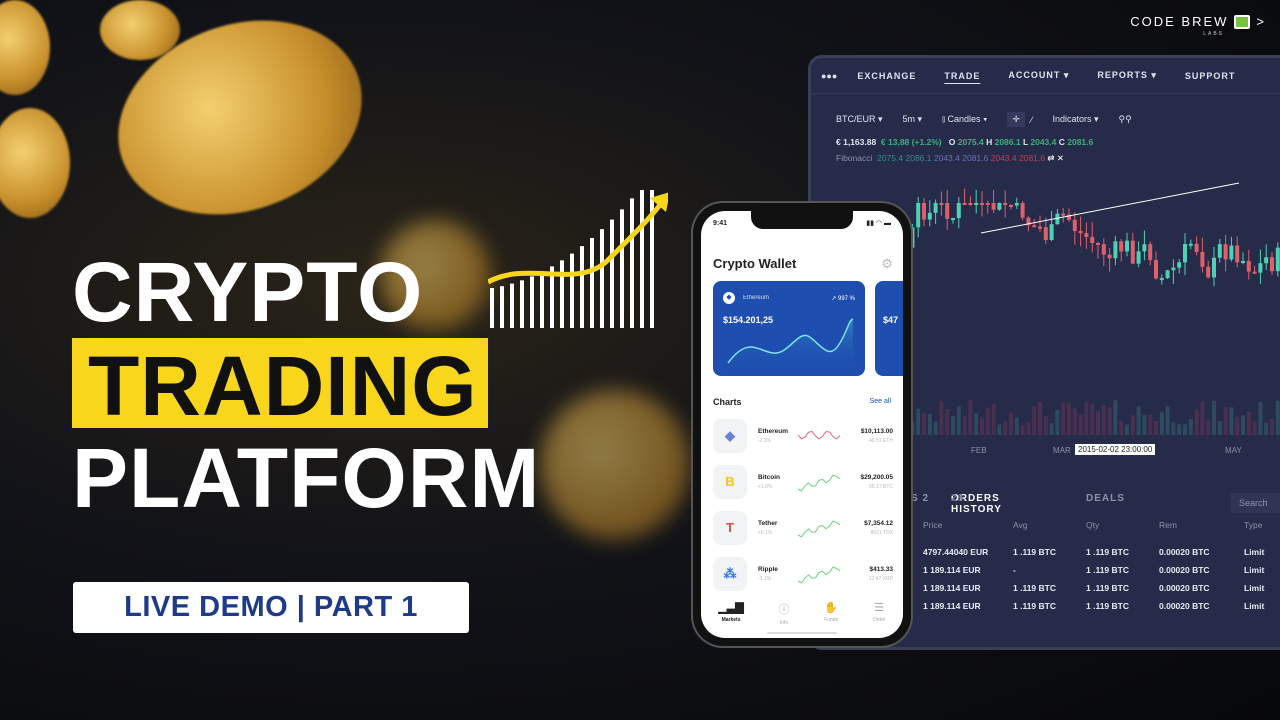  What do you see at coordinates (730, 613) in the screenshot?
I see `nav-markets: ▁▃▇ Markets` at bounding box center [730, 613].